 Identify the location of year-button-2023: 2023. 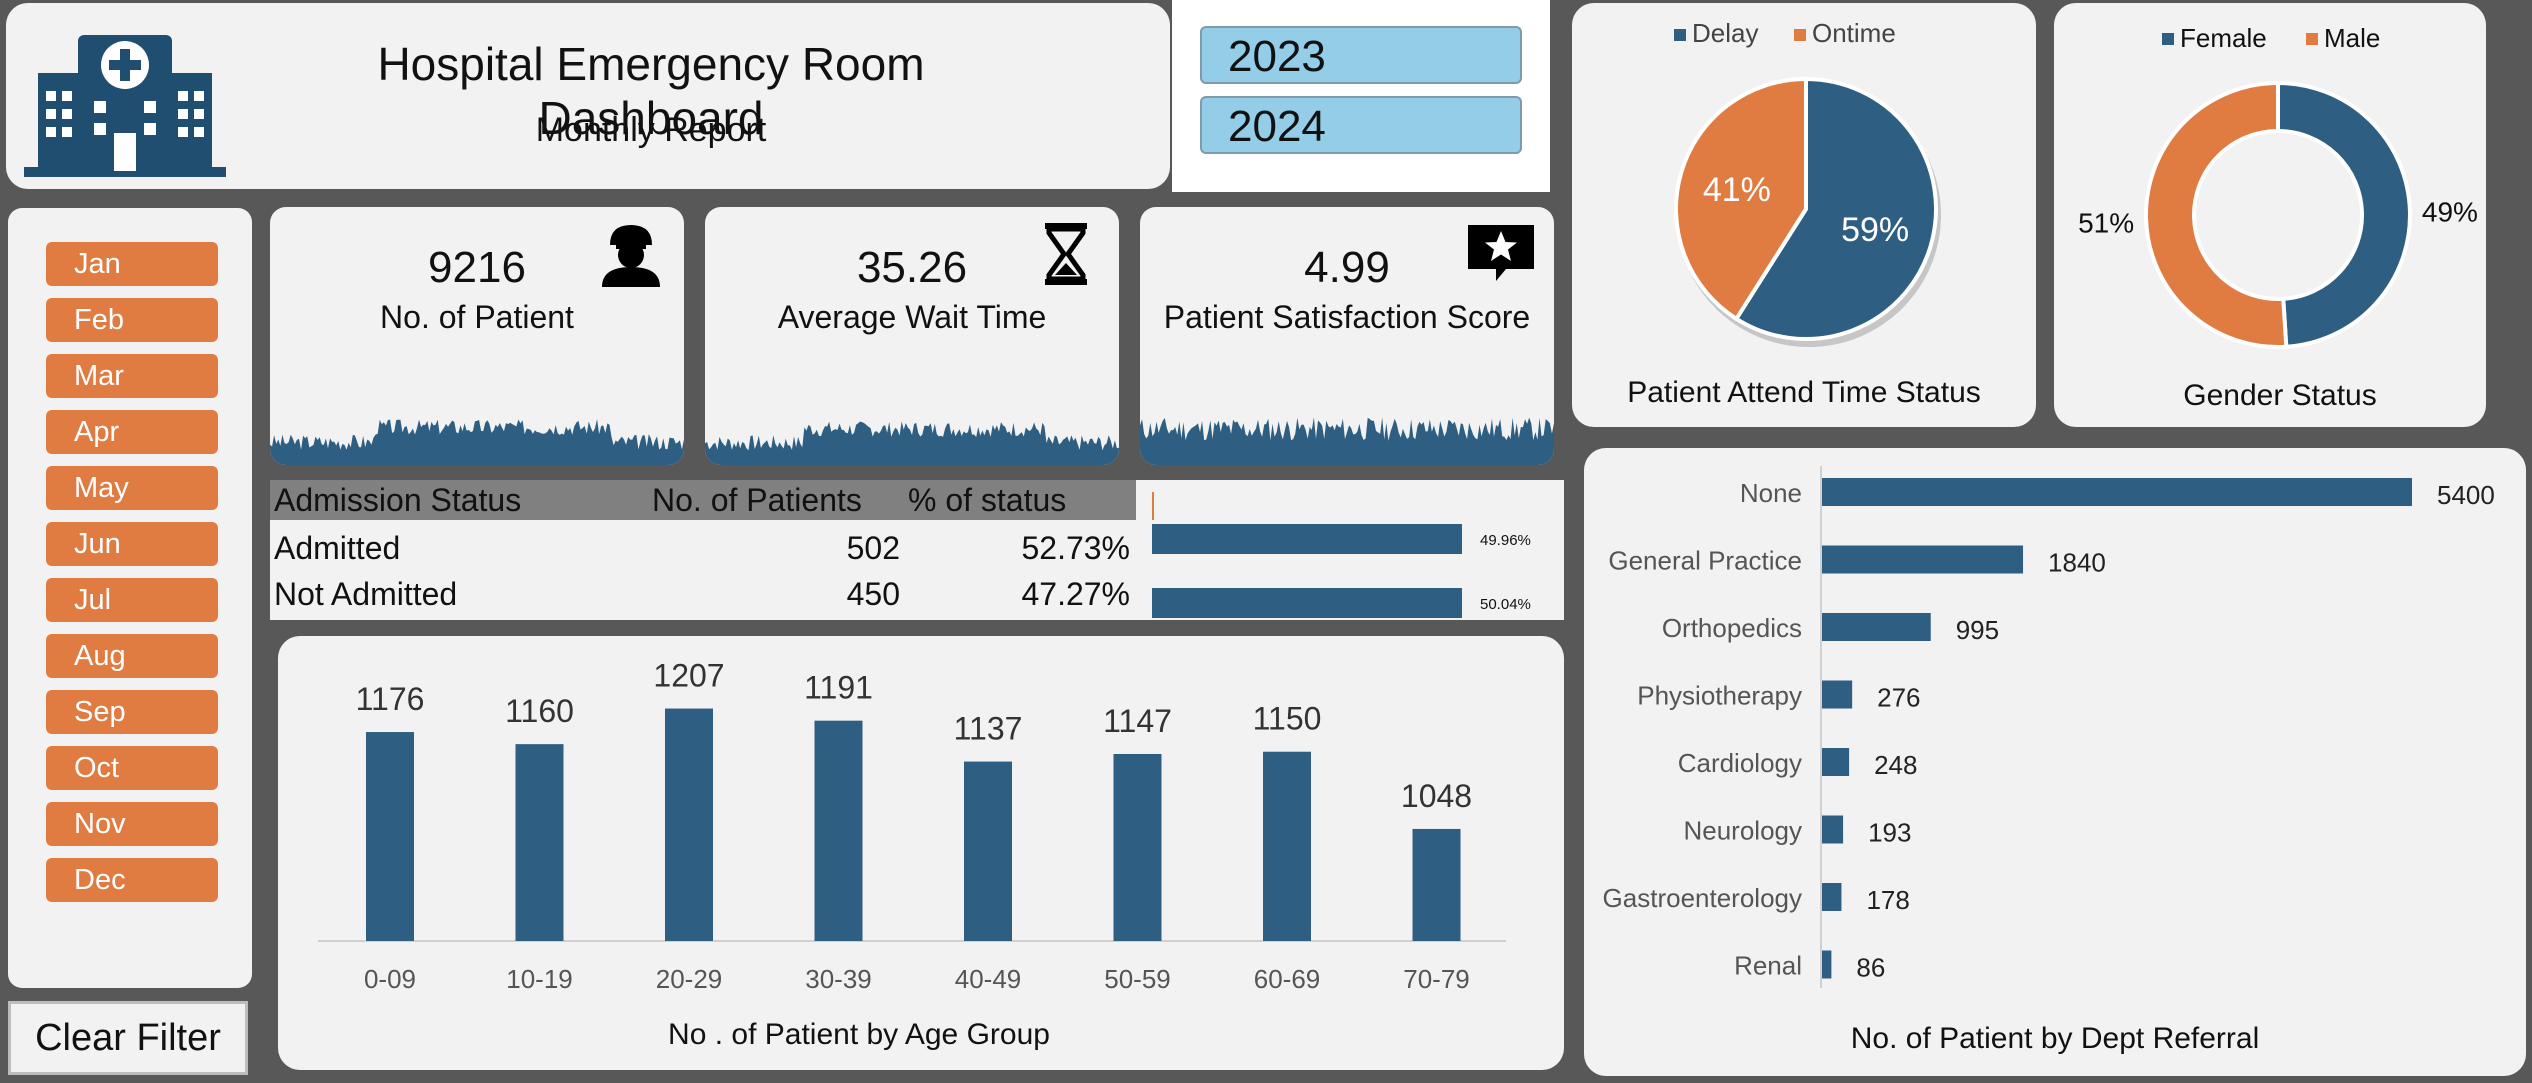
(1361, 55).